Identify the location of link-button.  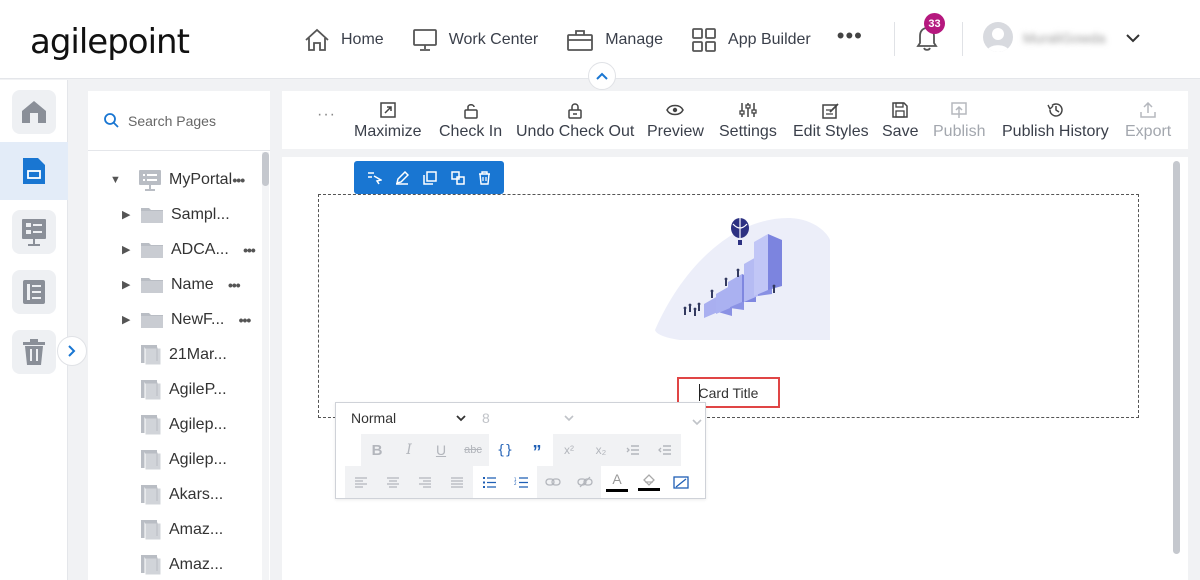
(553, 482).